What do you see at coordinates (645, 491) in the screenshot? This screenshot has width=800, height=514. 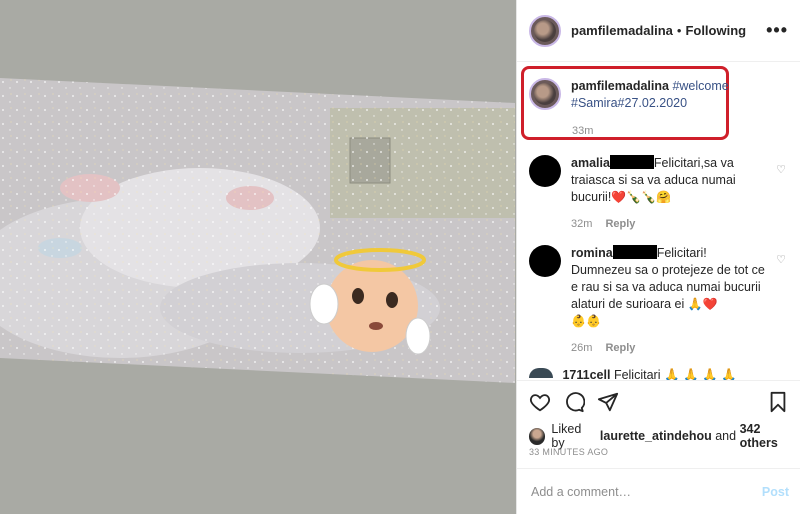 I see `add-comment-input` at bounding box center [645, 491].